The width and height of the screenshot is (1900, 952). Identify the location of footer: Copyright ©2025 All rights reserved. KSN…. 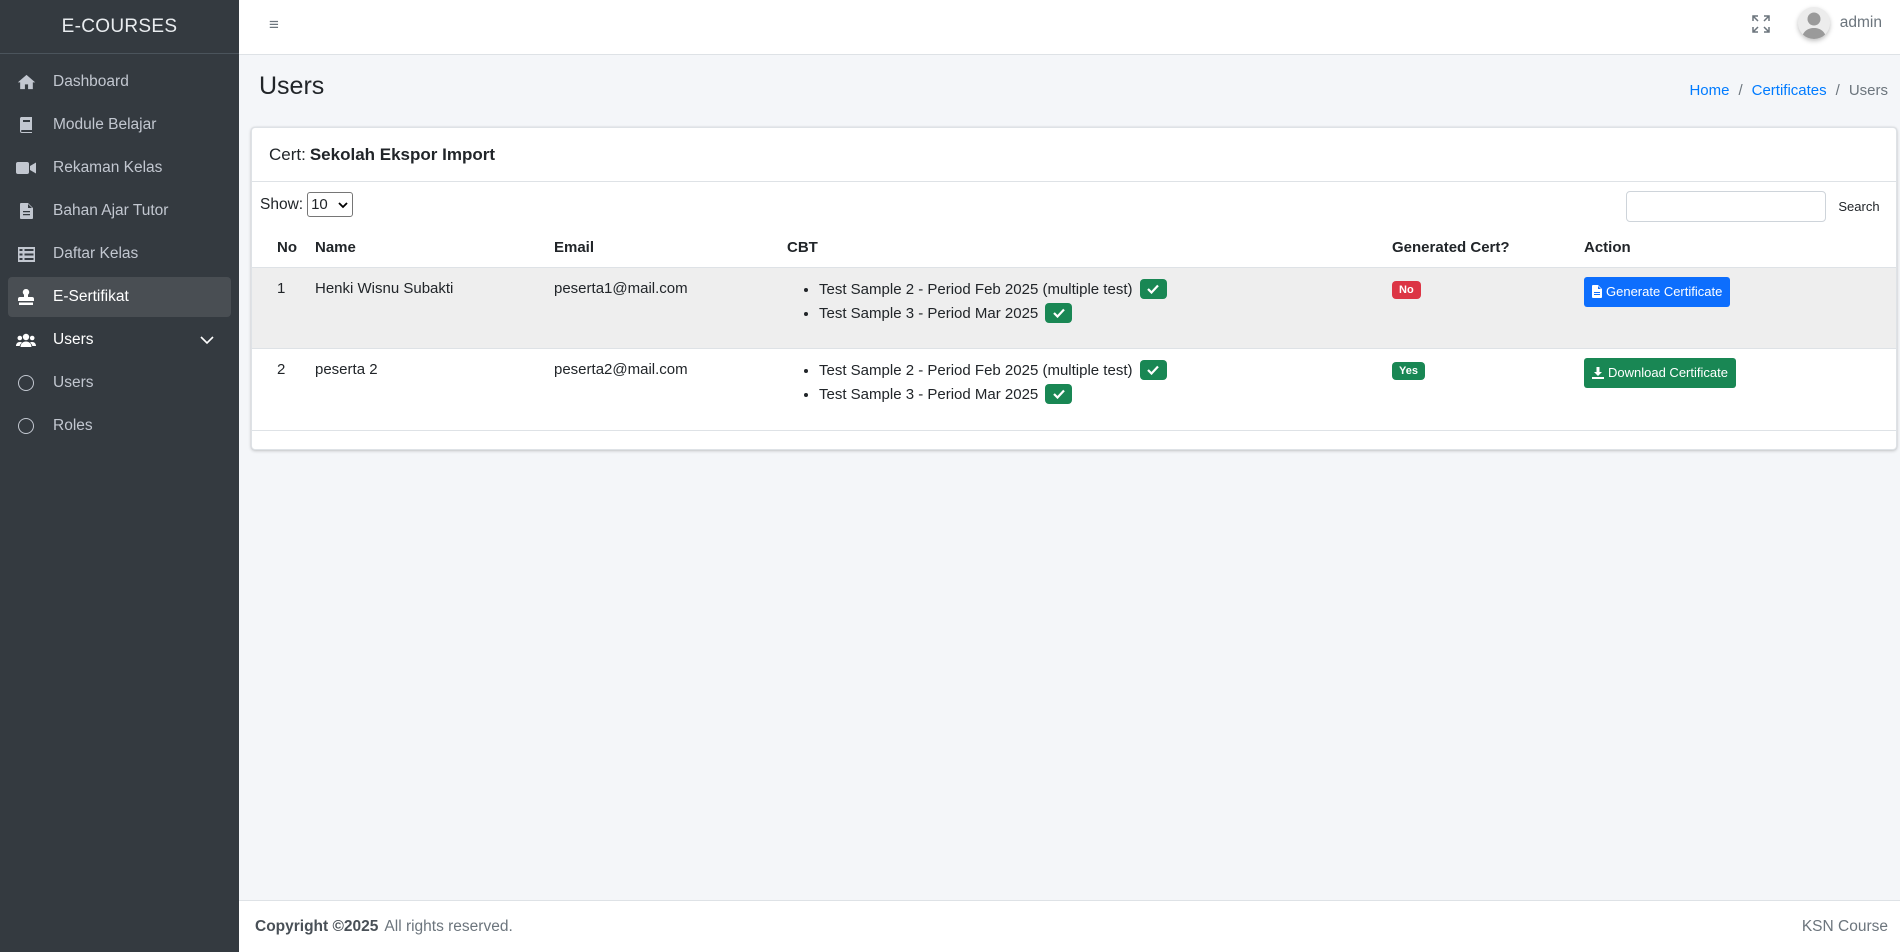
(1069, 926).